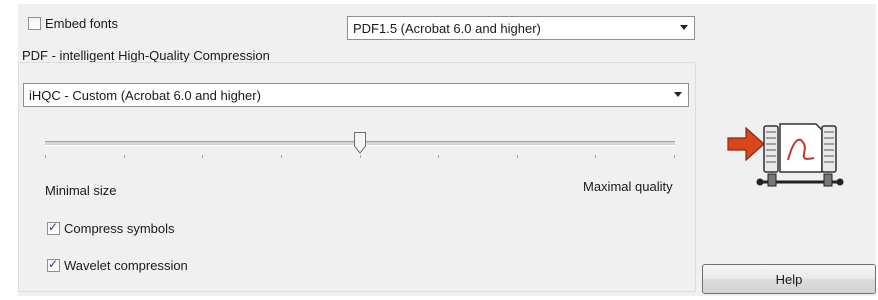 The image size is (878, 300). Describe the element at coordinates (356, 95) in the screenshot. I see `compression-preset-select: iHQC - Custom (Acrobat 6.0 and higher)` at that location.